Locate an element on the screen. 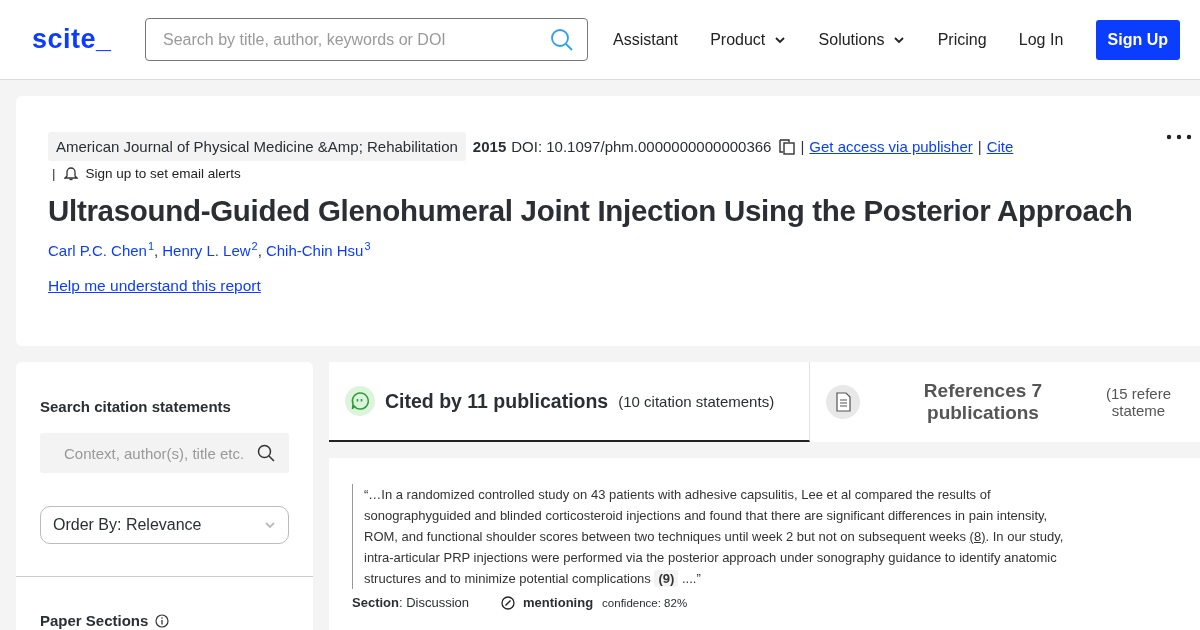 The height and width of the screenshot is (630, 1200). section-heading: Search citation statements is located at coordinates (136, 406).